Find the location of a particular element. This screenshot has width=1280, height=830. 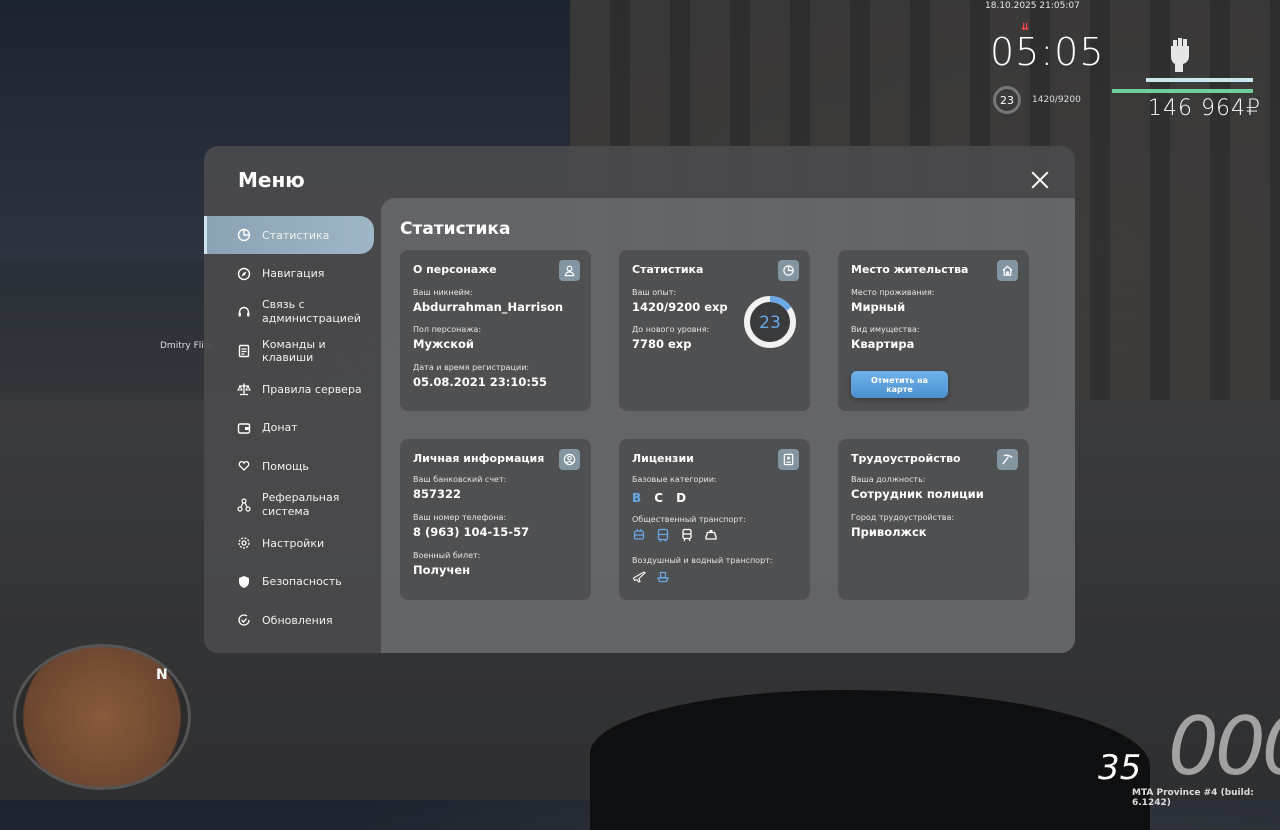

mark-on-map-button: Отметить на карте is located at coordinates (899, 384).